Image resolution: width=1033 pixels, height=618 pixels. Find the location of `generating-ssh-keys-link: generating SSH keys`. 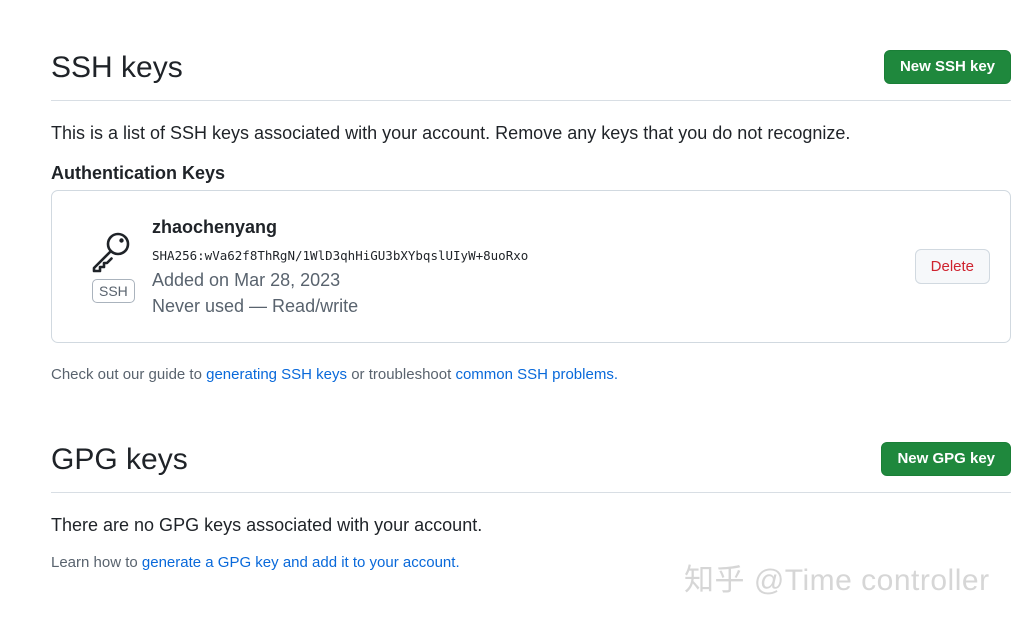

generating-ssh-keys-link: generating SSH keys is located at coordinates (276, 374).